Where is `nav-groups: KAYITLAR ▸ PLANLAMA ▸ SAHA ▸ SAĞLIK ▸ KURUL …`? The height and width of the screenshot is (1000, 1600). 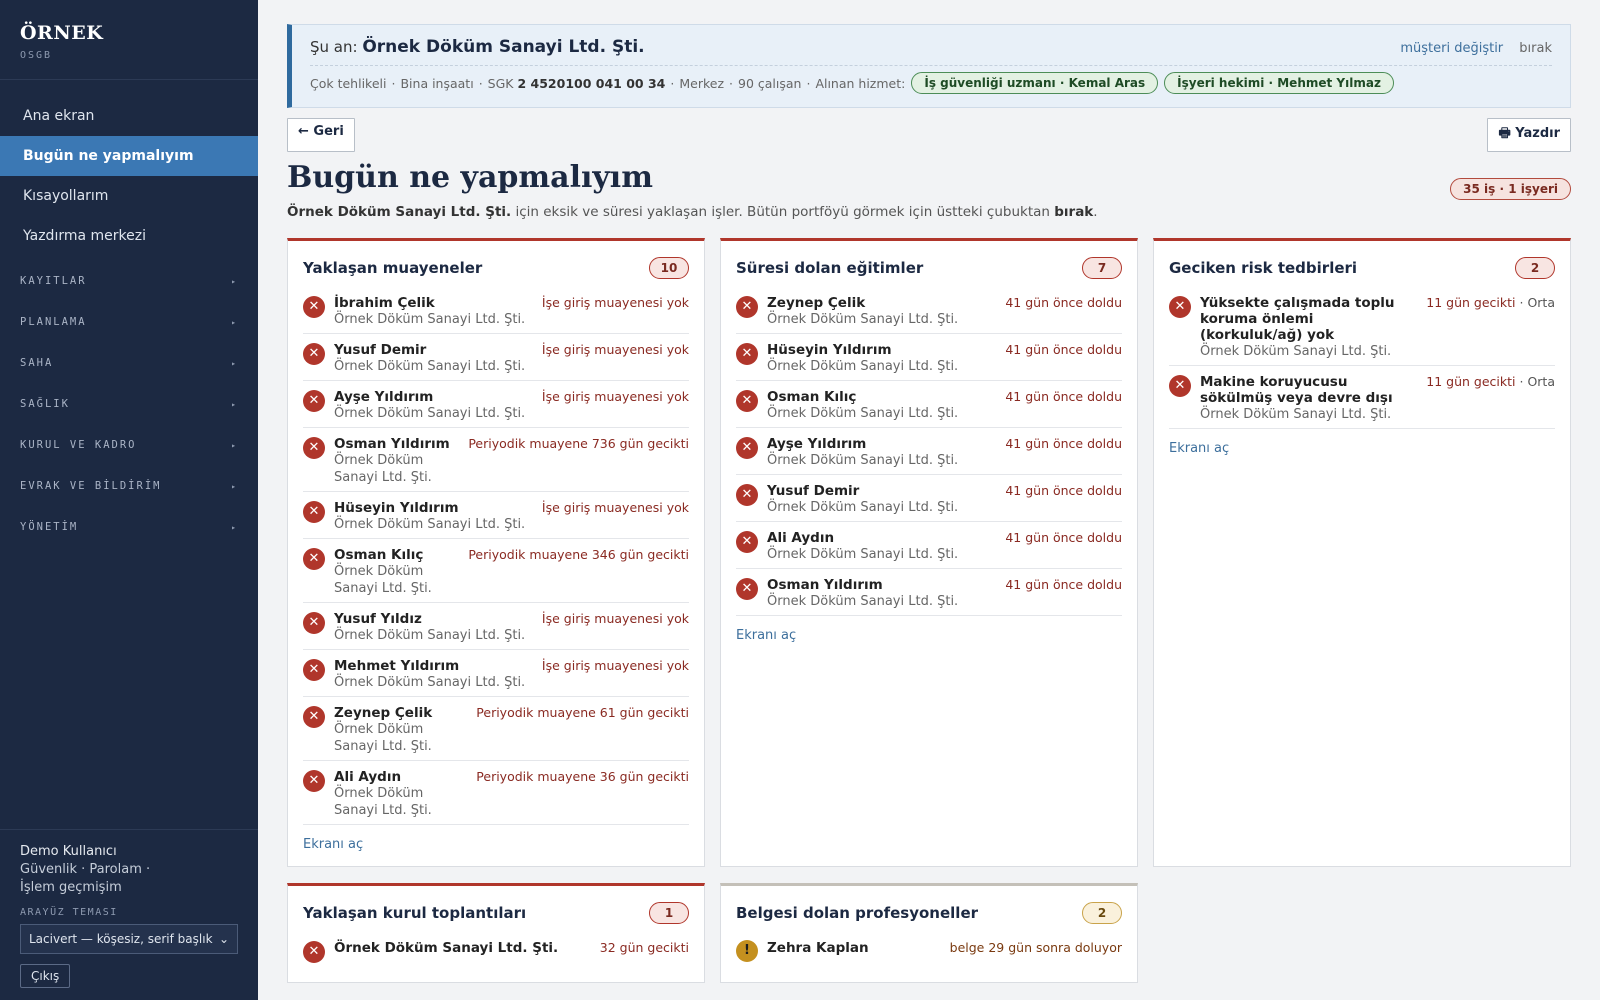 nav-groups: KAYITLAR ▸ PLANLAMA ▸ SAHA ▸ SAĞLIK ▸ KURUL … is located at coordinates (129, 404).